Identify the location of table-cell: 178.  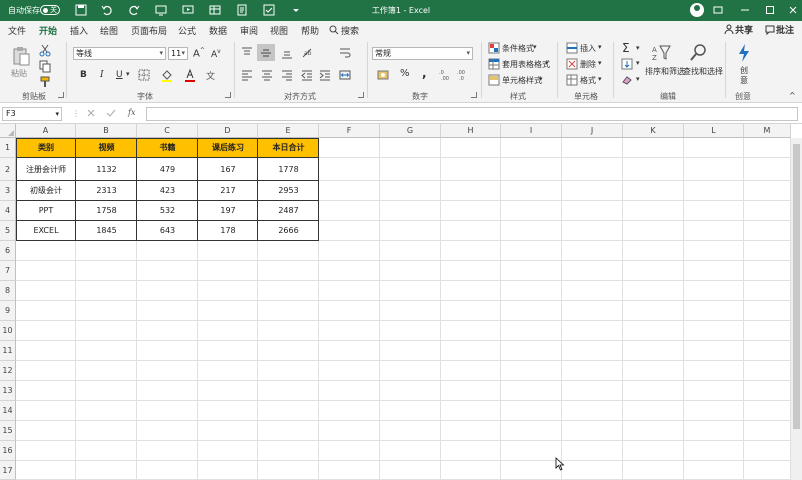
(228, 231).